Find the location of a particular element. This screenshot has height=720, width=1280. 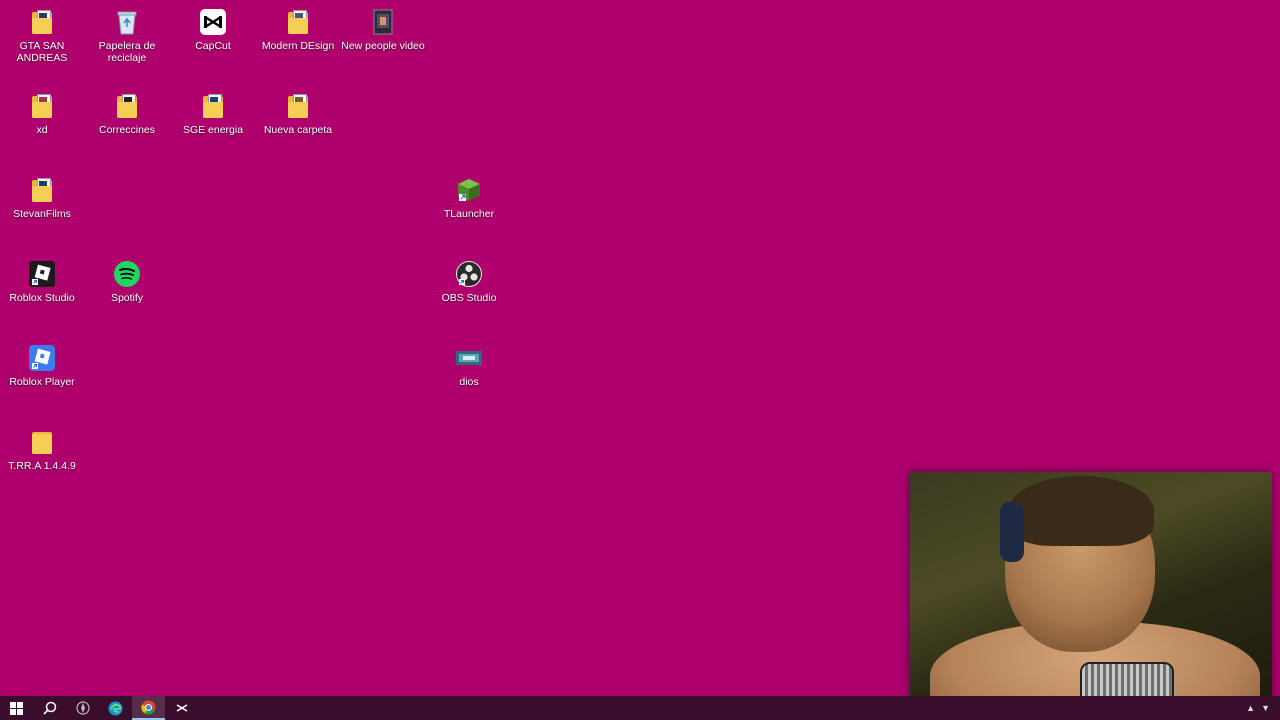

webcam-overlay is located at coordinates (1091, 592).